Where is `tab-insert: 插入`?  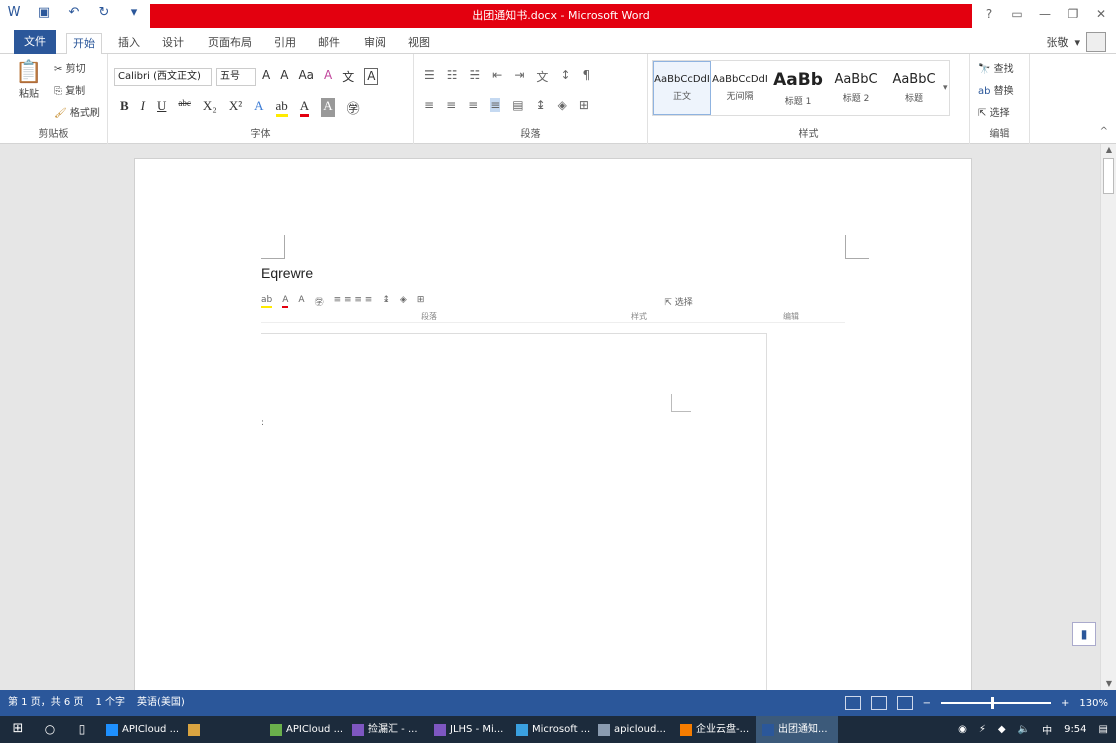 tab-insert: 插入 is located at coordinates (129, 43).